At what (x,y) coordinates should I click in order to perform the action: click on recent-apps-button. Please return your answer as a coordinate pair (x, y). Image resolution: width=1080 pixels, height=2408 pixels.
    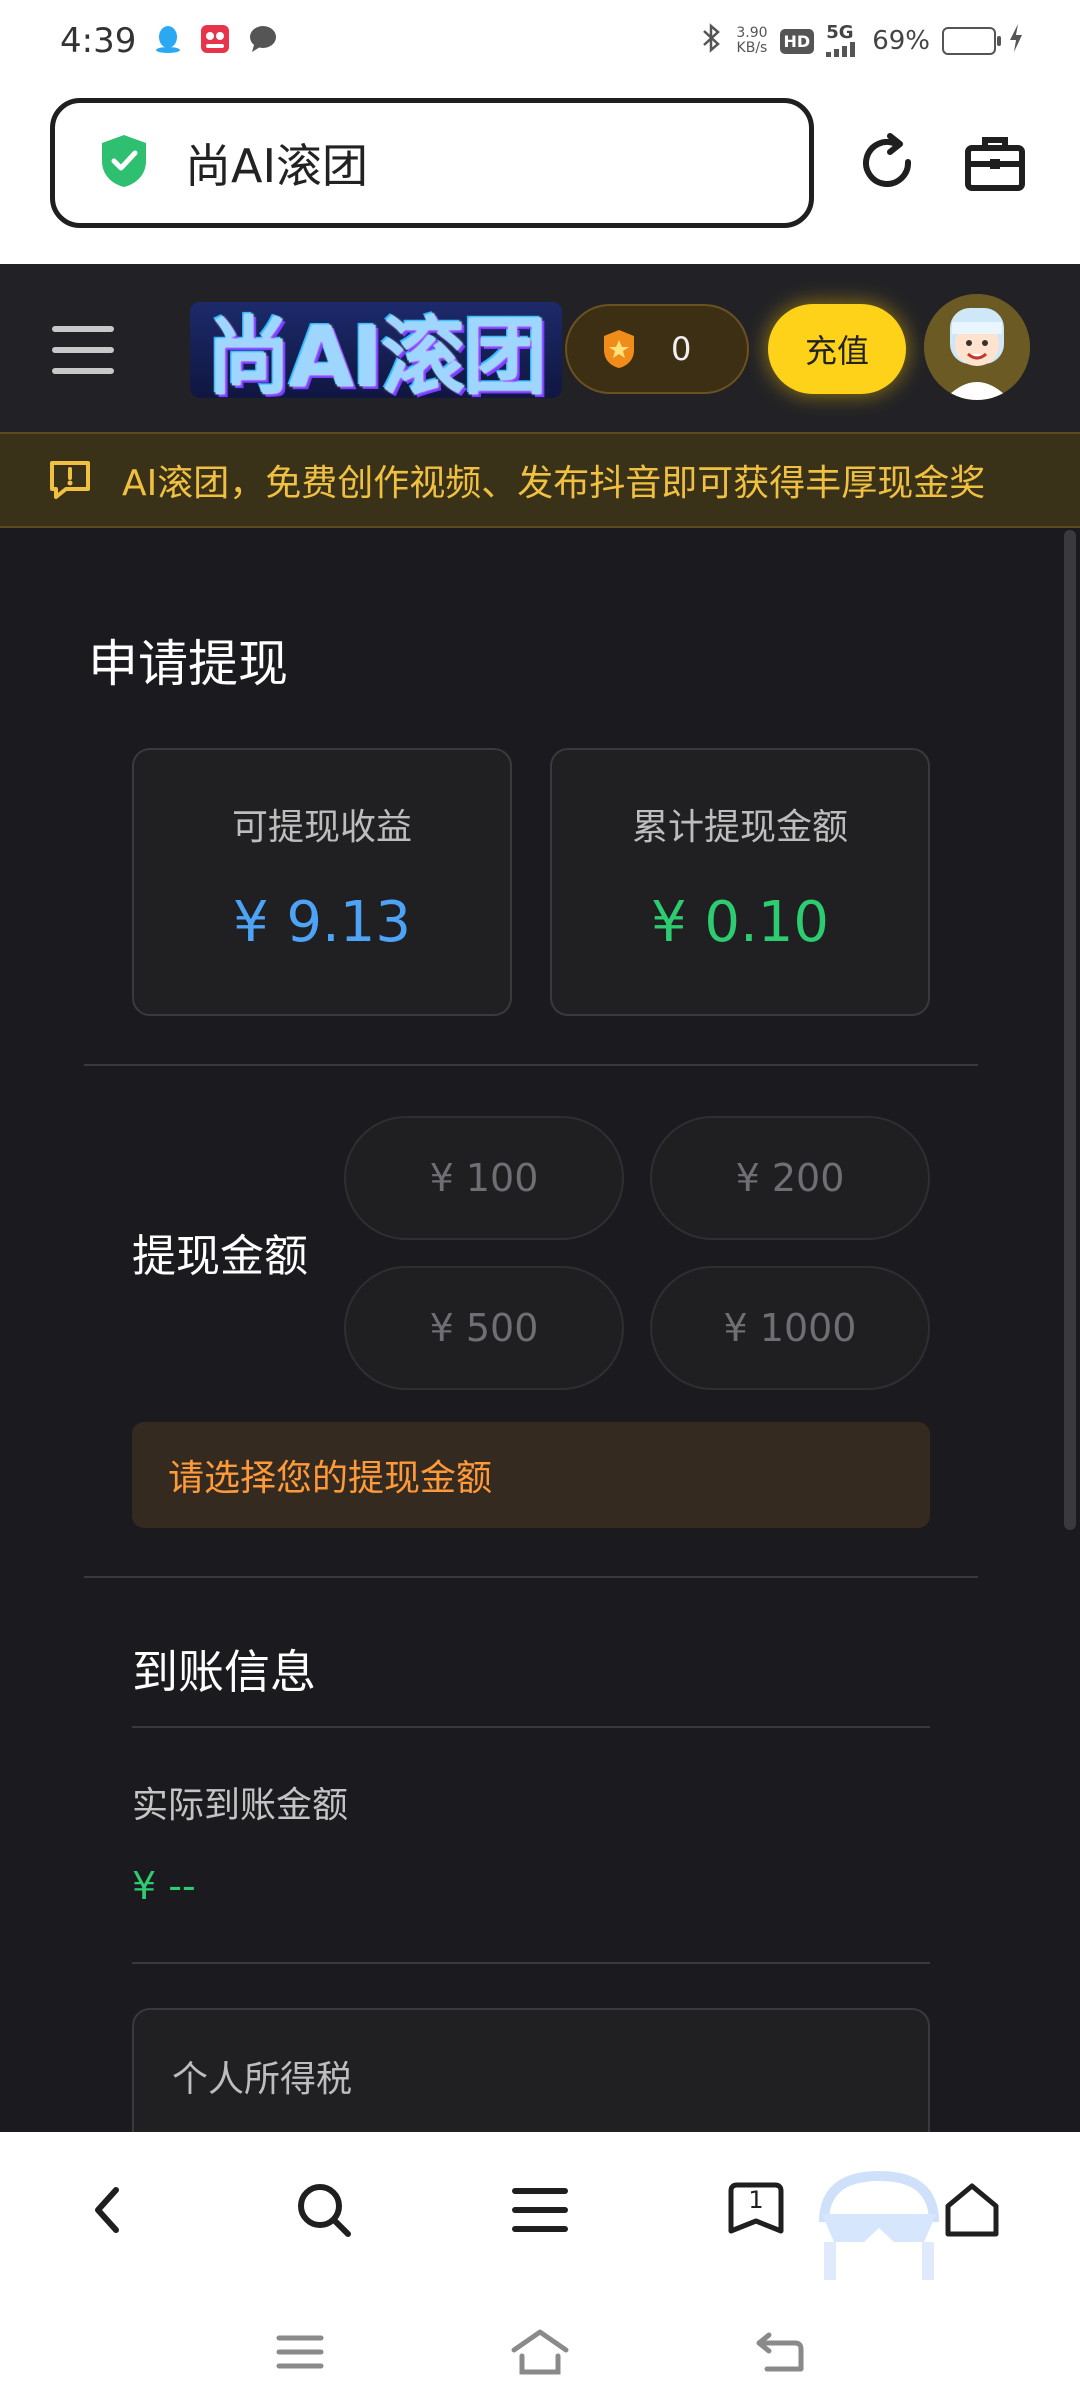
    Looking at the image, I should click on (300, 2352).